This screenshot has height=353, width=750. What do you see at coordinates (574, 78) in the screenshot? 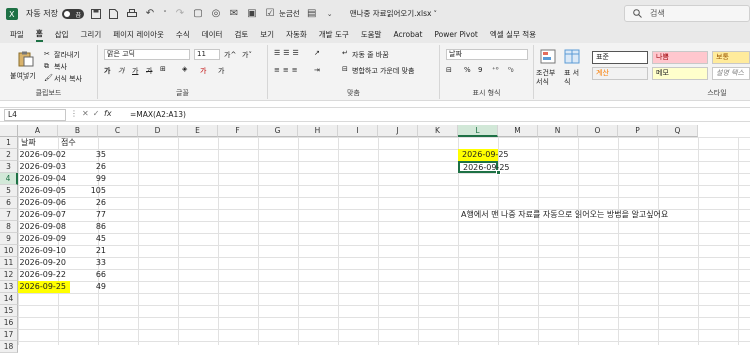
I see `format-as-table-button: 표 서식` at bounding box center [574, 78].